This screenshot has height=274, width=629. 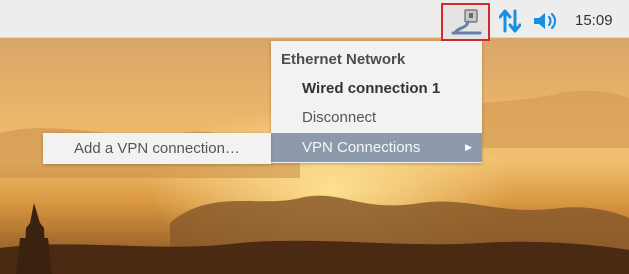 I want to click on clock: 15:09, so click(x=594, y=20).